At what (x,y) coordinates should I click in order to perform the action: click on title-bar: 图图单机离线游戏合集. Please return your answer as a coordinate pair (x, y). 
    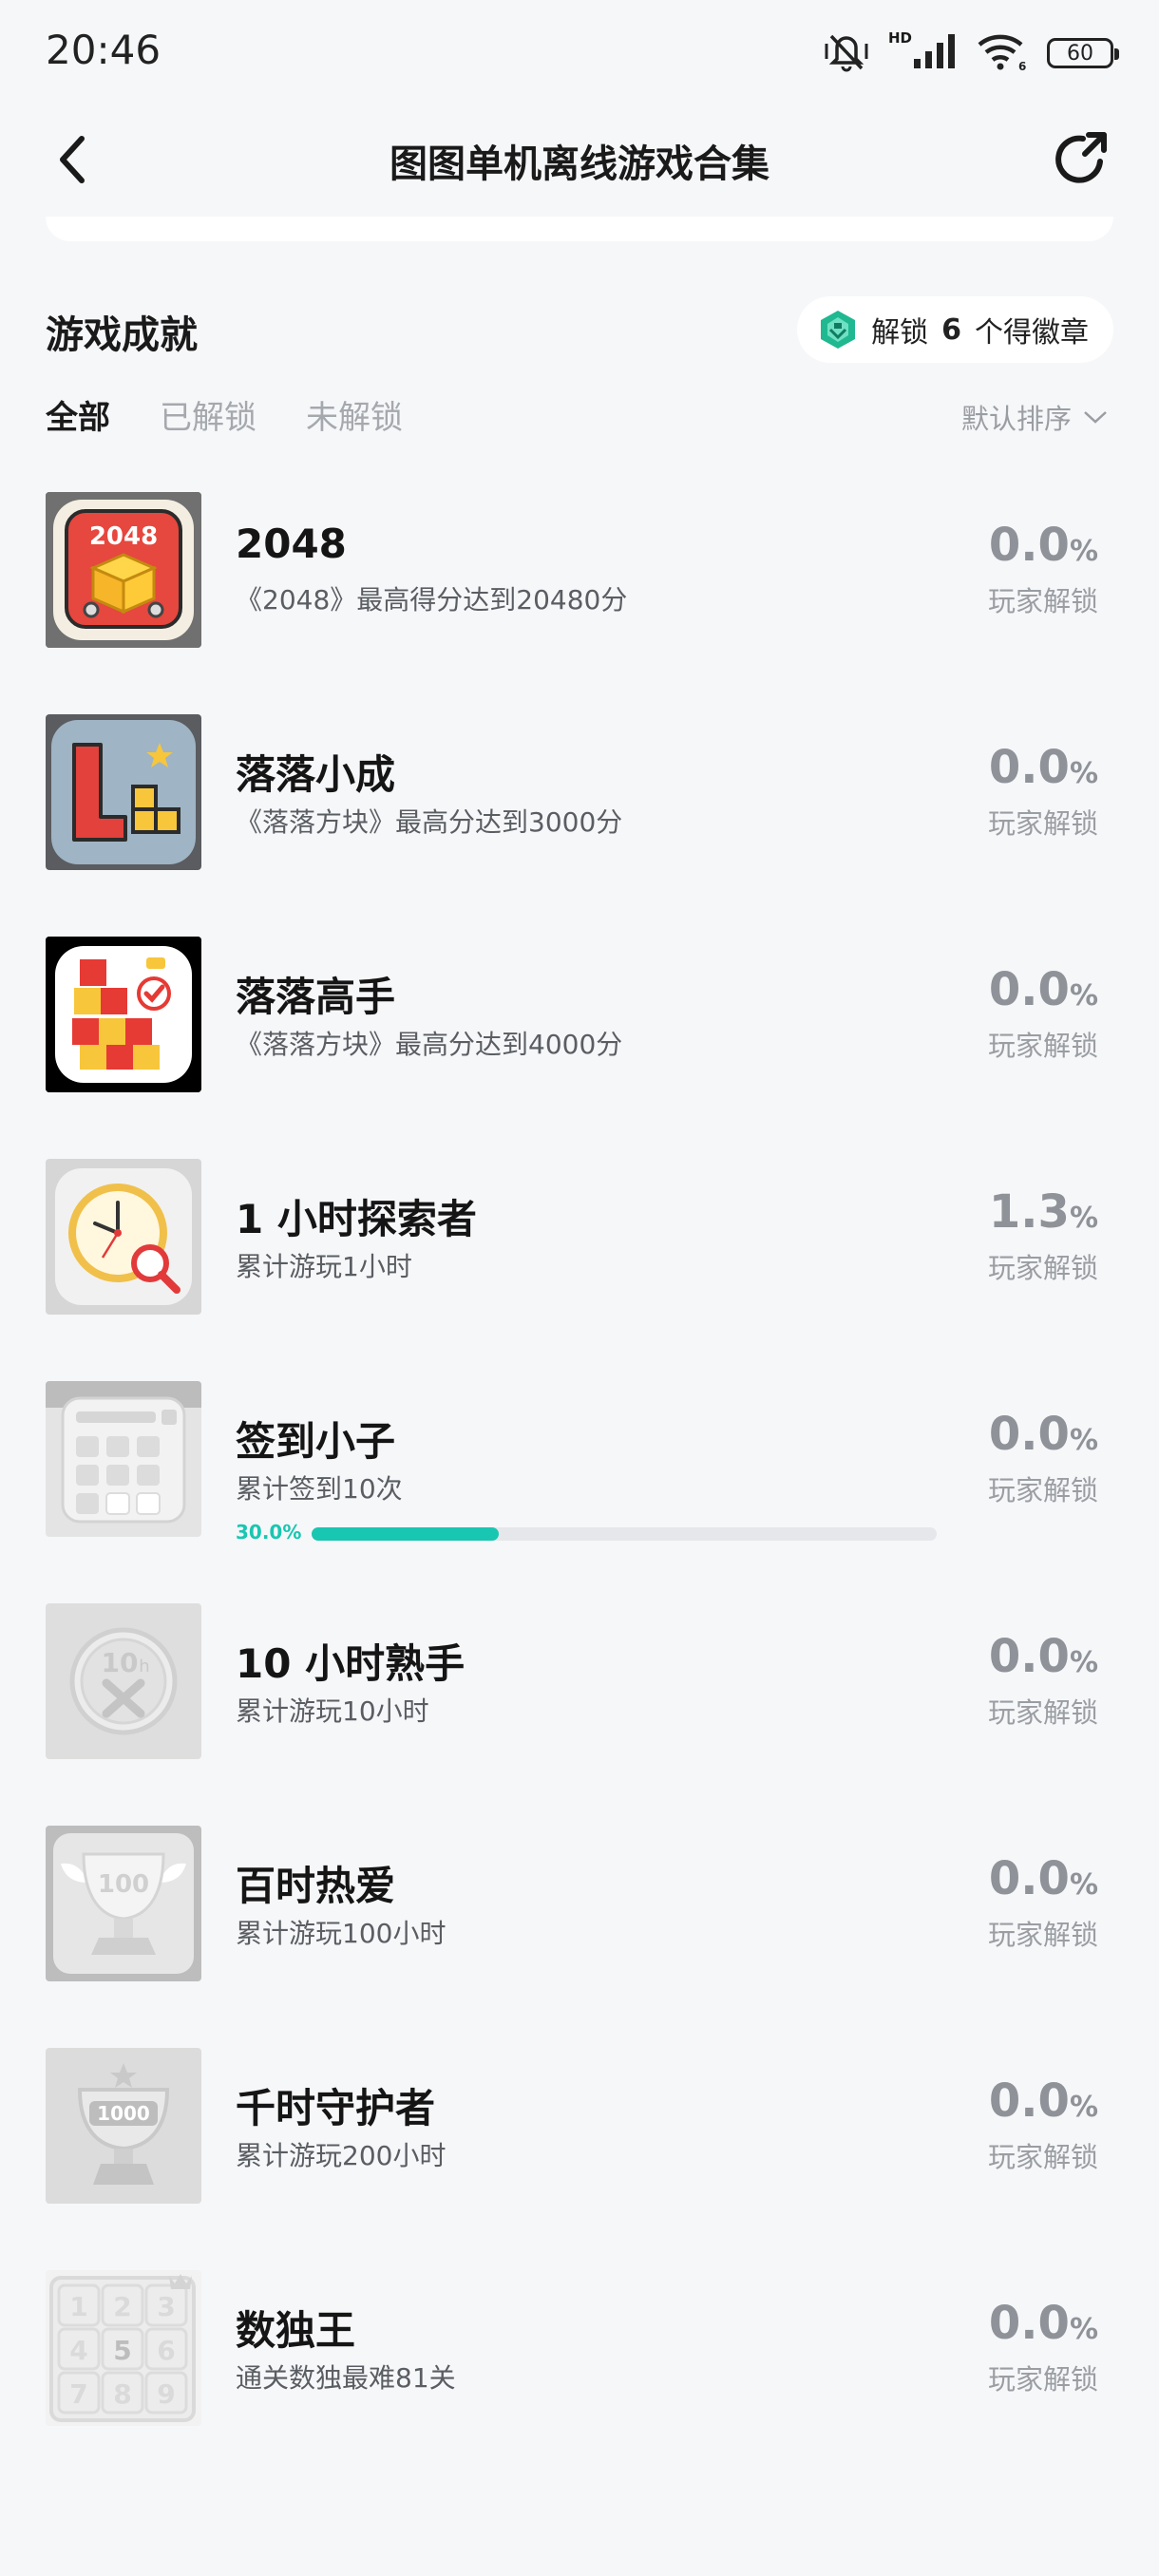
    Looking at the image, I should click on (579, 161).